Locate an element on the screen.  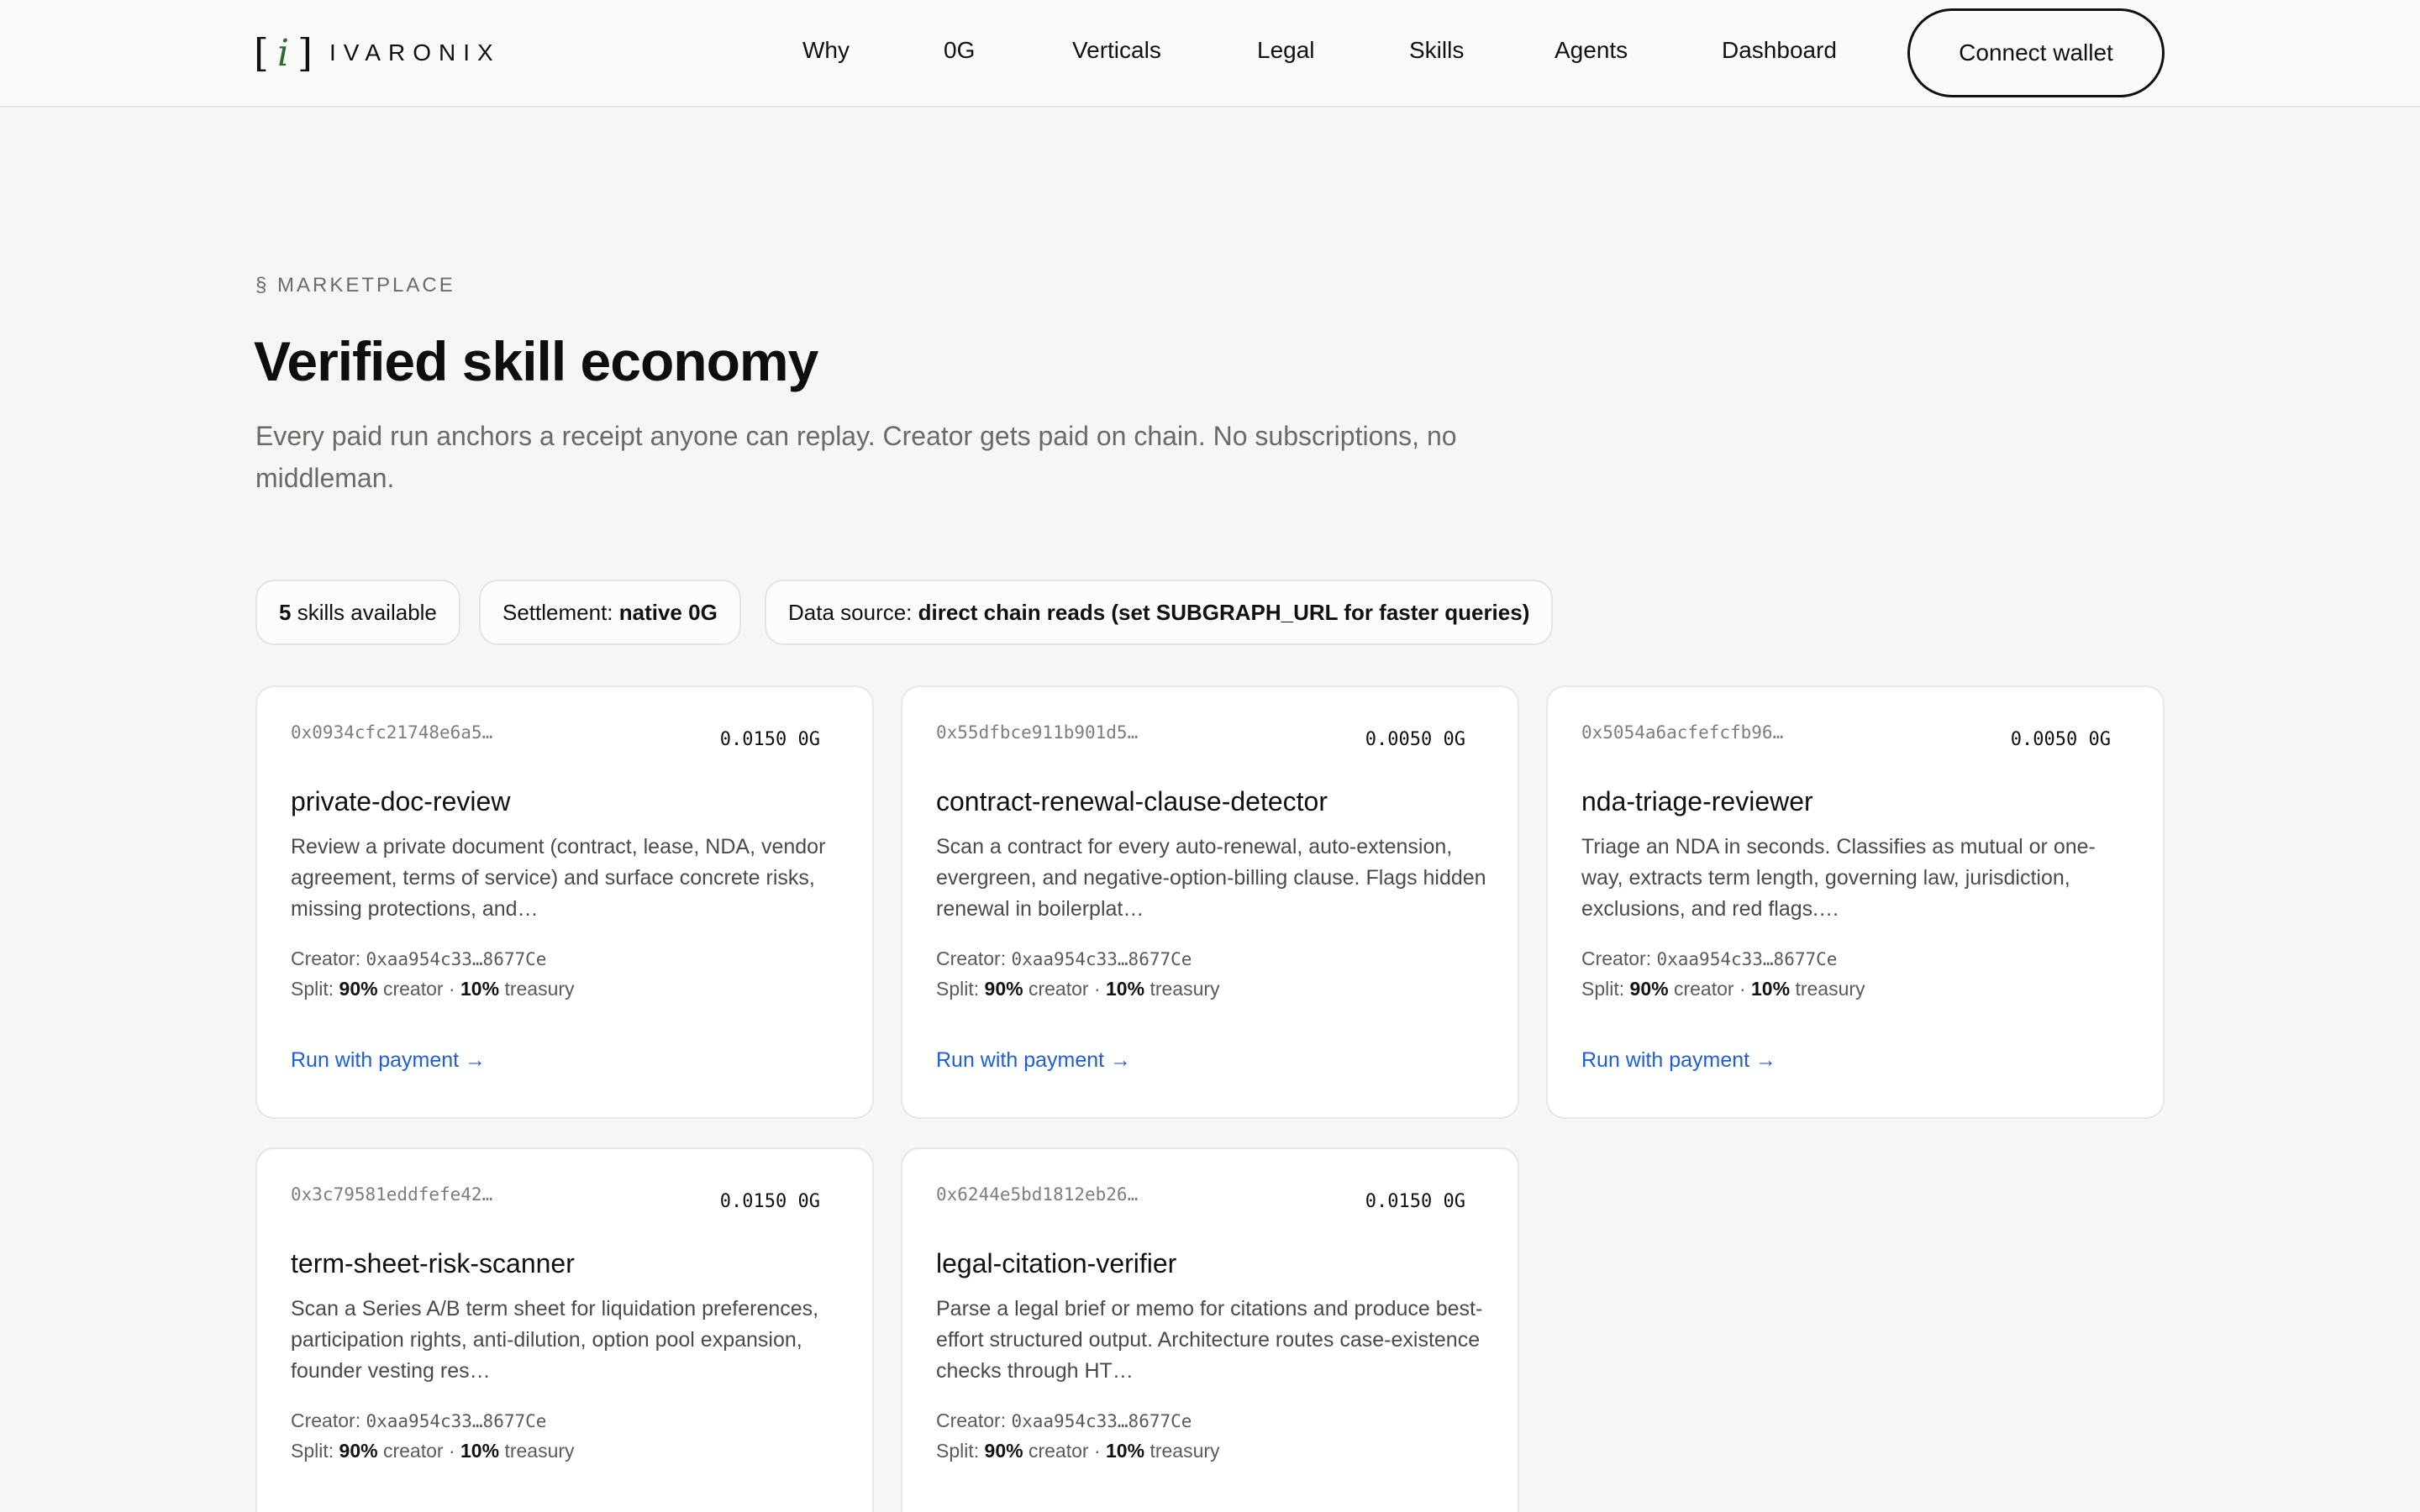
skill-name: nda-triage-reviewer is located at coordinates (1697, 801).